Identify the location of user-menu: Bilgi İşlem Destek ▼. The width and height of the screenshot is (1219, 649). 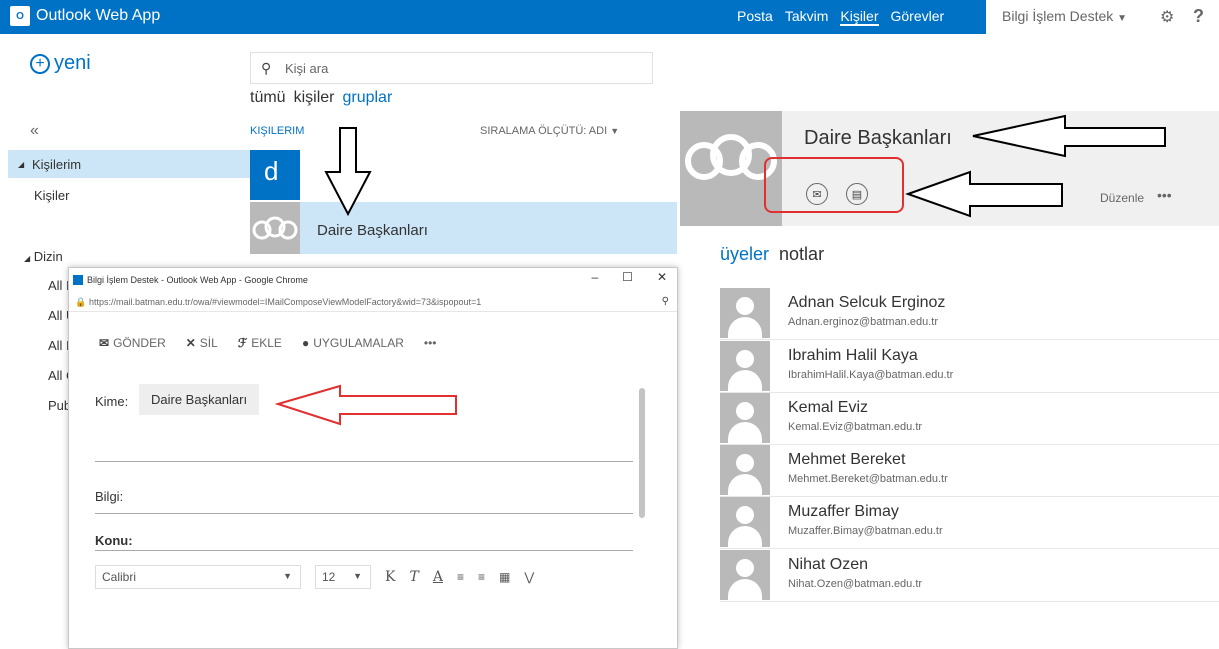
(1064, 17).